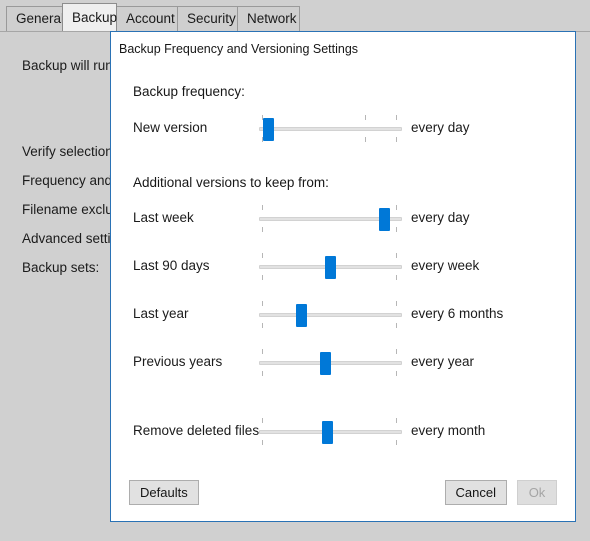 The height and width of the screenshot is (541, 590). What do you see at coordinates (384, 219) in the screenshot?
I see `slider-thumb-last-week` at bounding box center [384, 219].